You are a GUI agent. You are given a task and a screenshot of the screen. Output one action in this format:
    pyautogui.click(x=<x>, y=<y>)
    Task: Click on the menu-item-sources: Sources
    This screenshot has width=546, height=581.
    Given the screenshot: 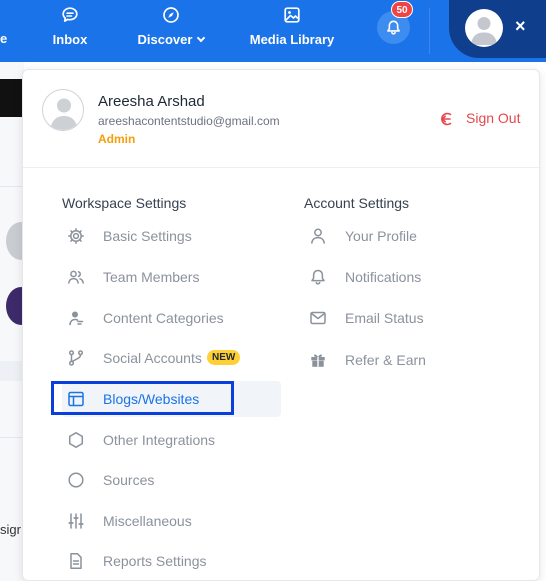 What is the action you would take?
    pyautogui.click(x=165, y=480)
    